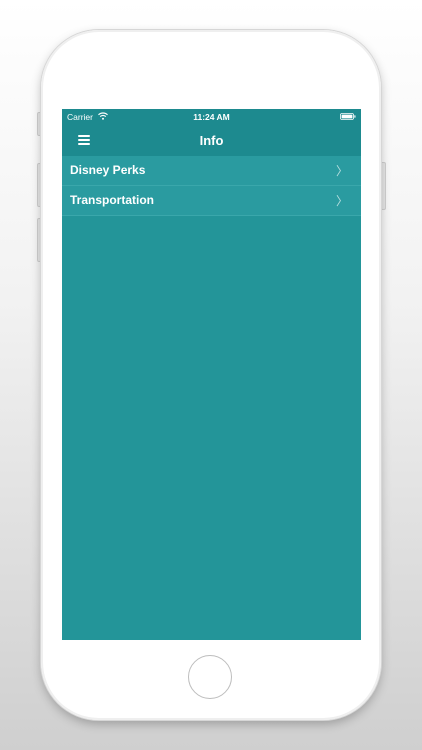 The width and height of the screenshot is (422, 750). I want to click on home-button, so click(210, 677).